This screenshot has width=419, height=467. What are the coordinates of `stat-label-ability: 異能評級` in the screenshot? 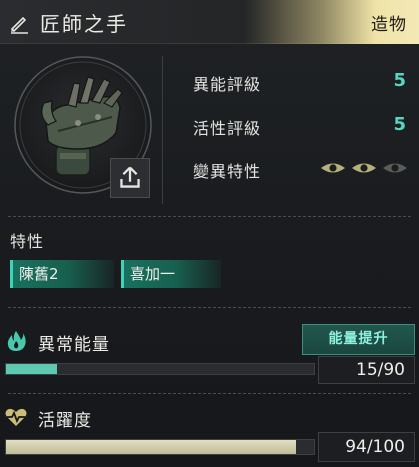 It's located at (227, 84).